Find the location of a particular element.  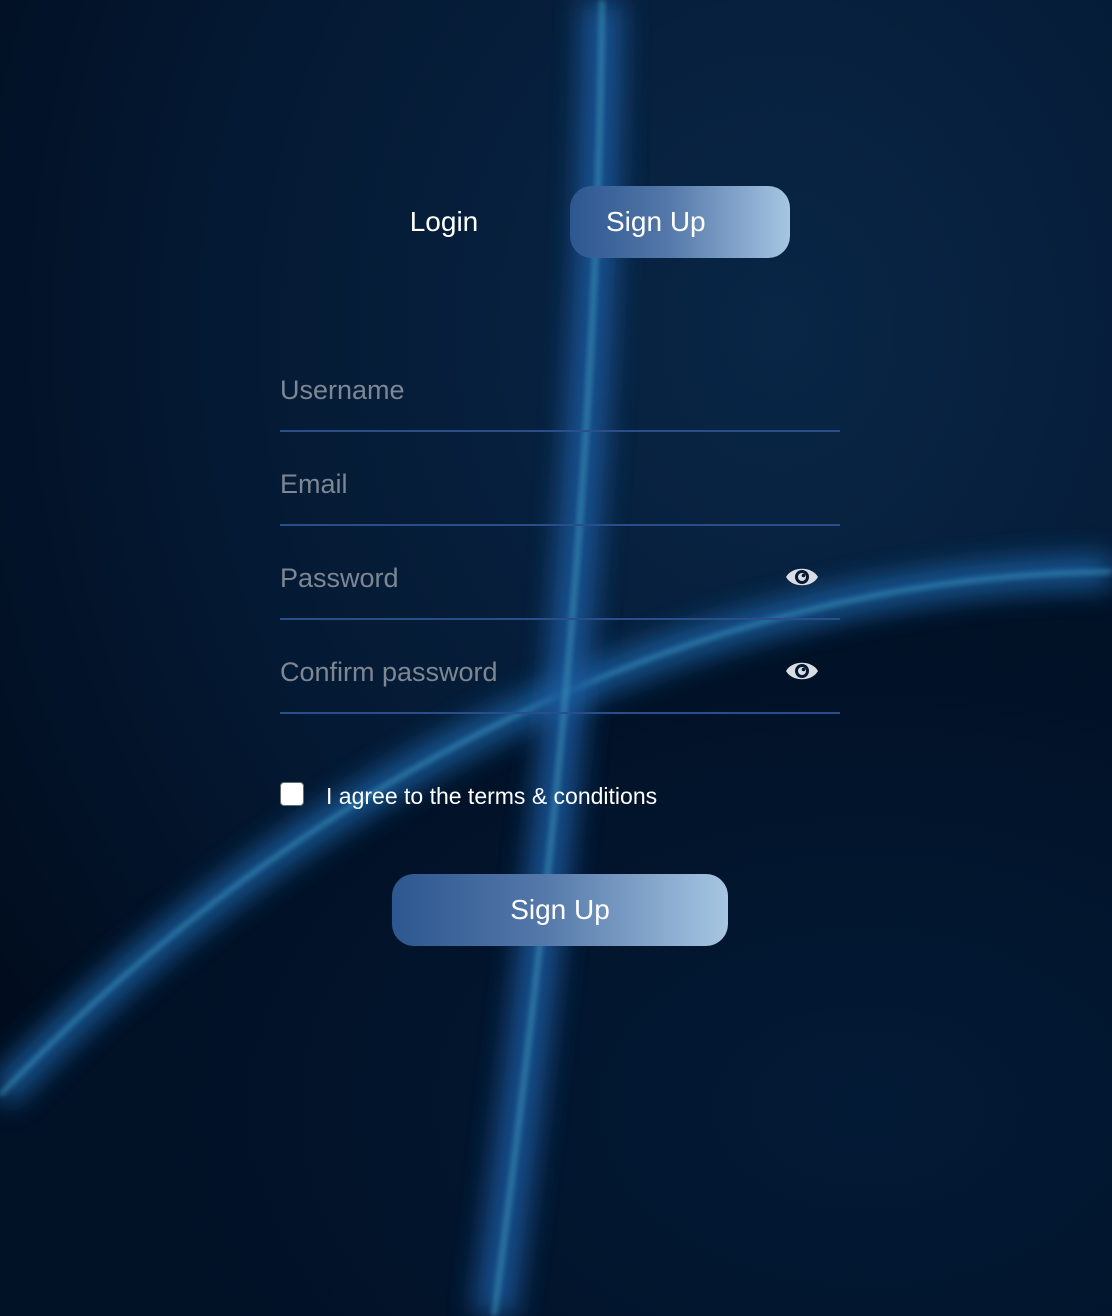

terms-checkbox is located at coordinates (292, 794).